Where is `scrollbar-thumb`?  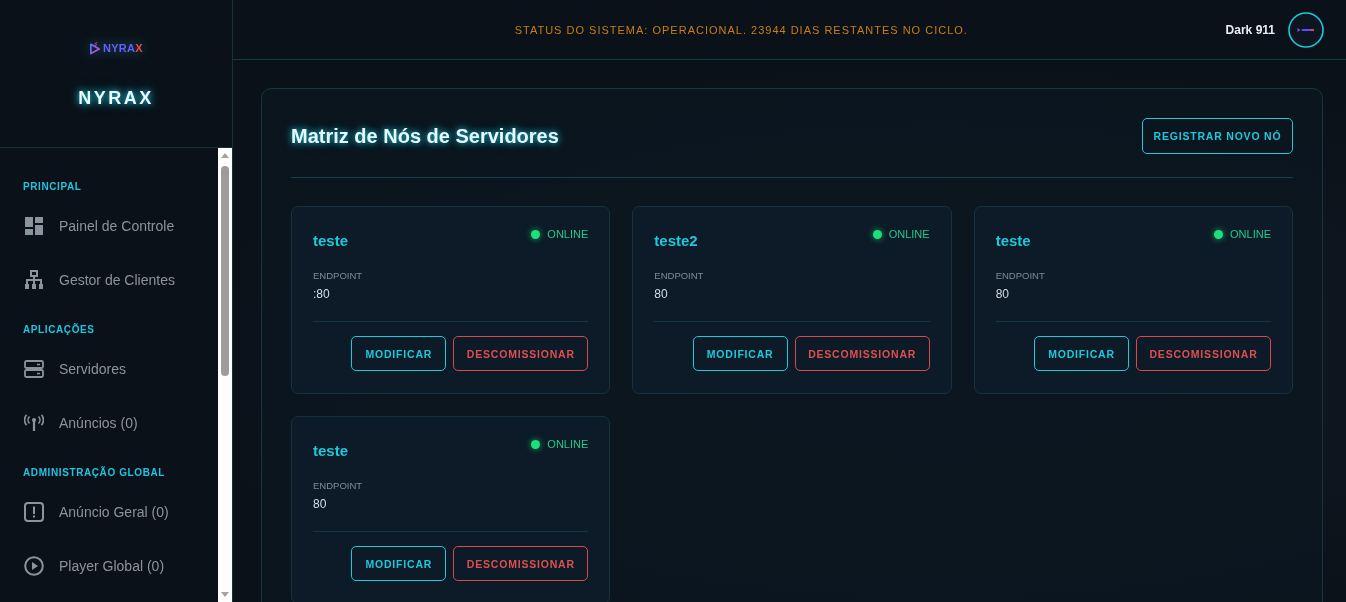 scrollbar-thumb is located at coordinates (225, 271).